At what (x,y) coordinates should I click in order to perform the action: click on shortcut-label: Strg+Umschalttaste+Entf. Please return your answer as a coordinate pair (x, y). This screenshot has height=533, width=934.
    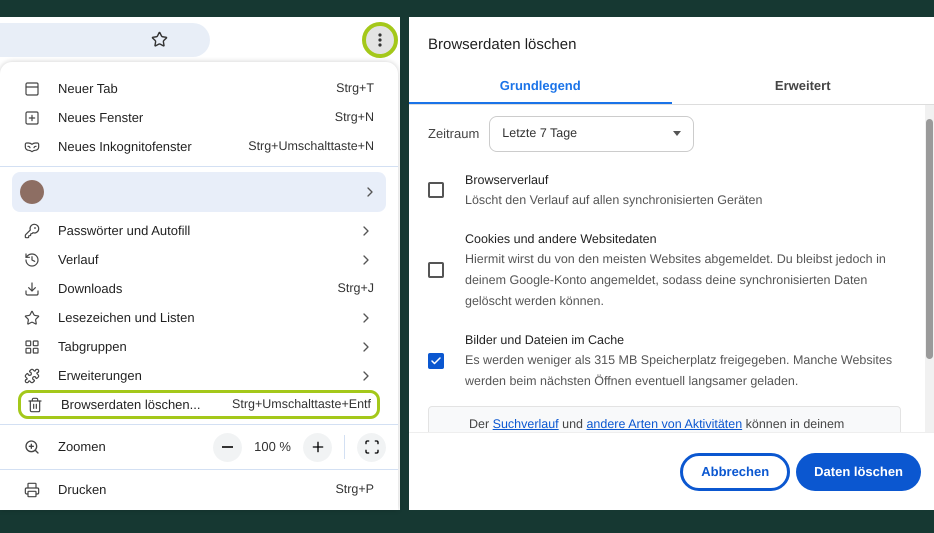
    Looking at the image, I should click on (301, 405).